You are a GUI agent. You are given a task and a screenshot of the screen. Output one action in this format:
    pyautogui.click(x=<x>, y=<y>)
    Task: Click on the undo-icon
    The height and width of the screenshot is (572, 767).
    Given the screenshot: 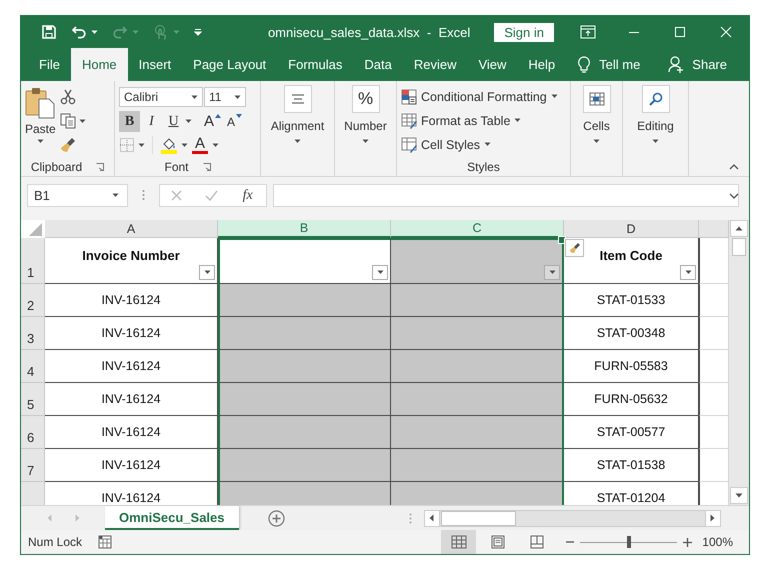 What is the action you would take?
    pyautogui.click(x=79, y=32)
    